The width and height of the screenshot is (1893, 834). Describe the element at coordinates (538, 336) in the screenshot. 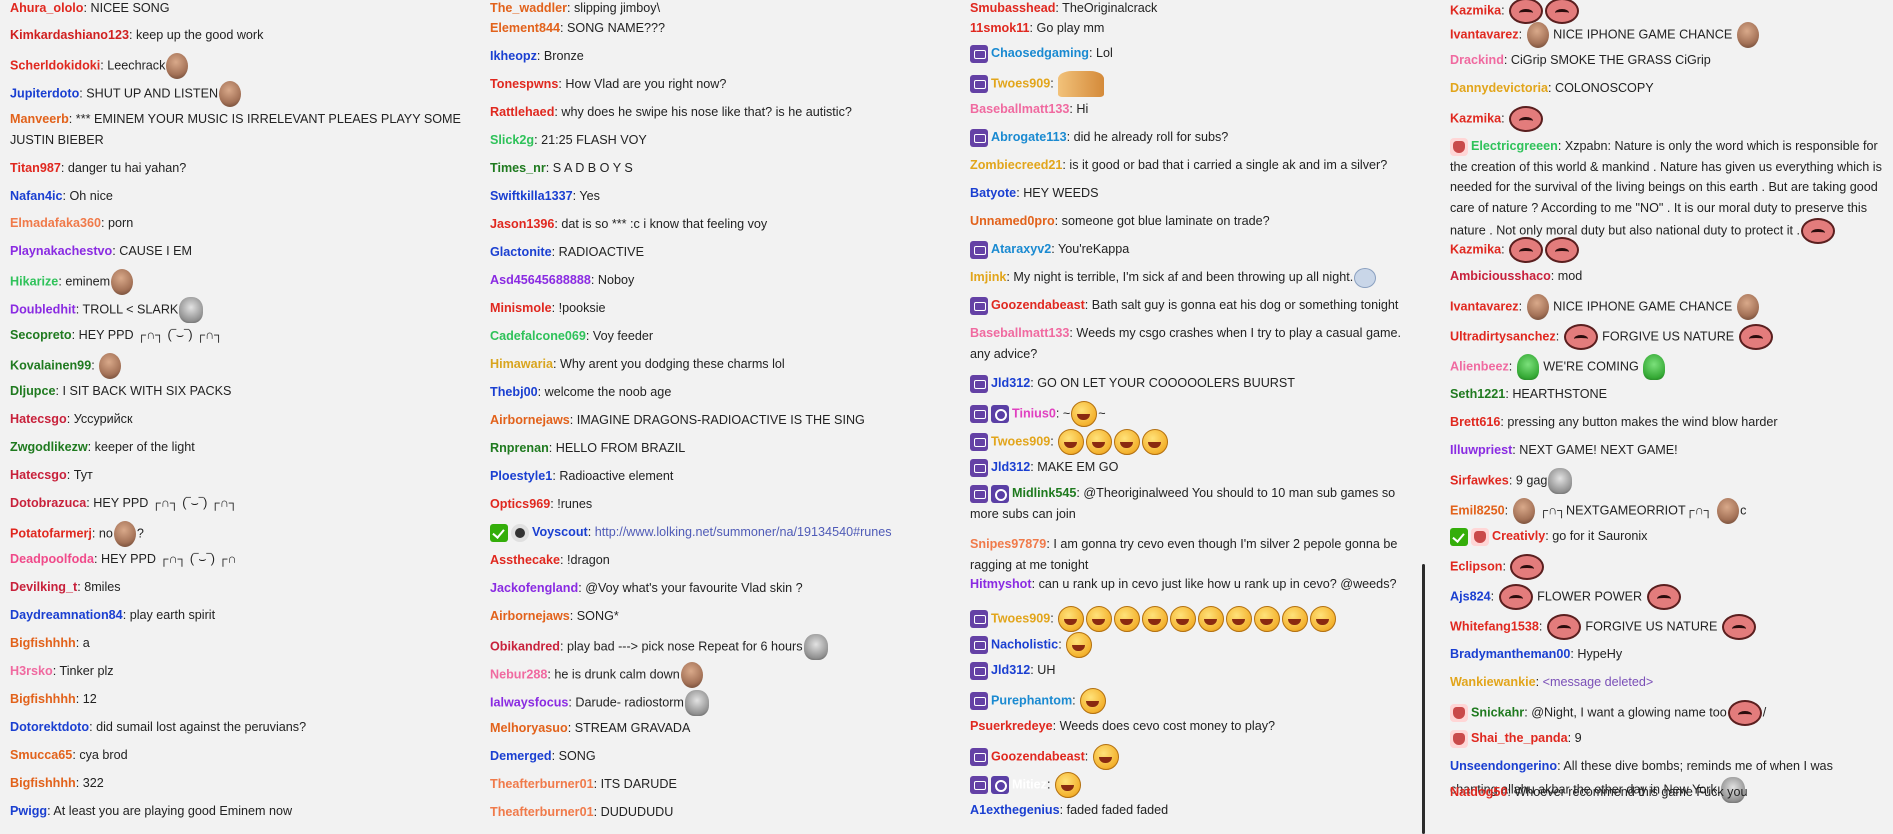

I see `chat-username: Cadefalcone069` at that location.